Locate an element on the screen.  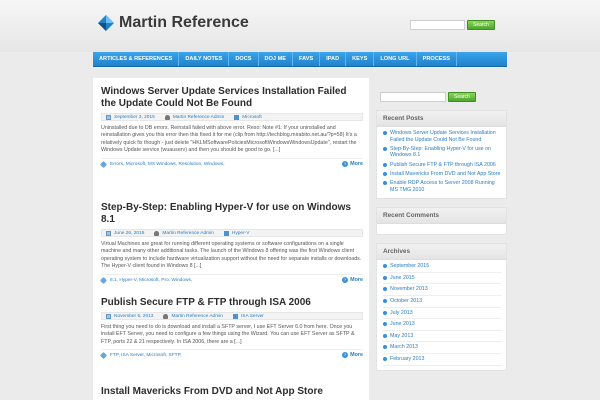
archive-link: May 2013 is located at coordinates (401, 336).